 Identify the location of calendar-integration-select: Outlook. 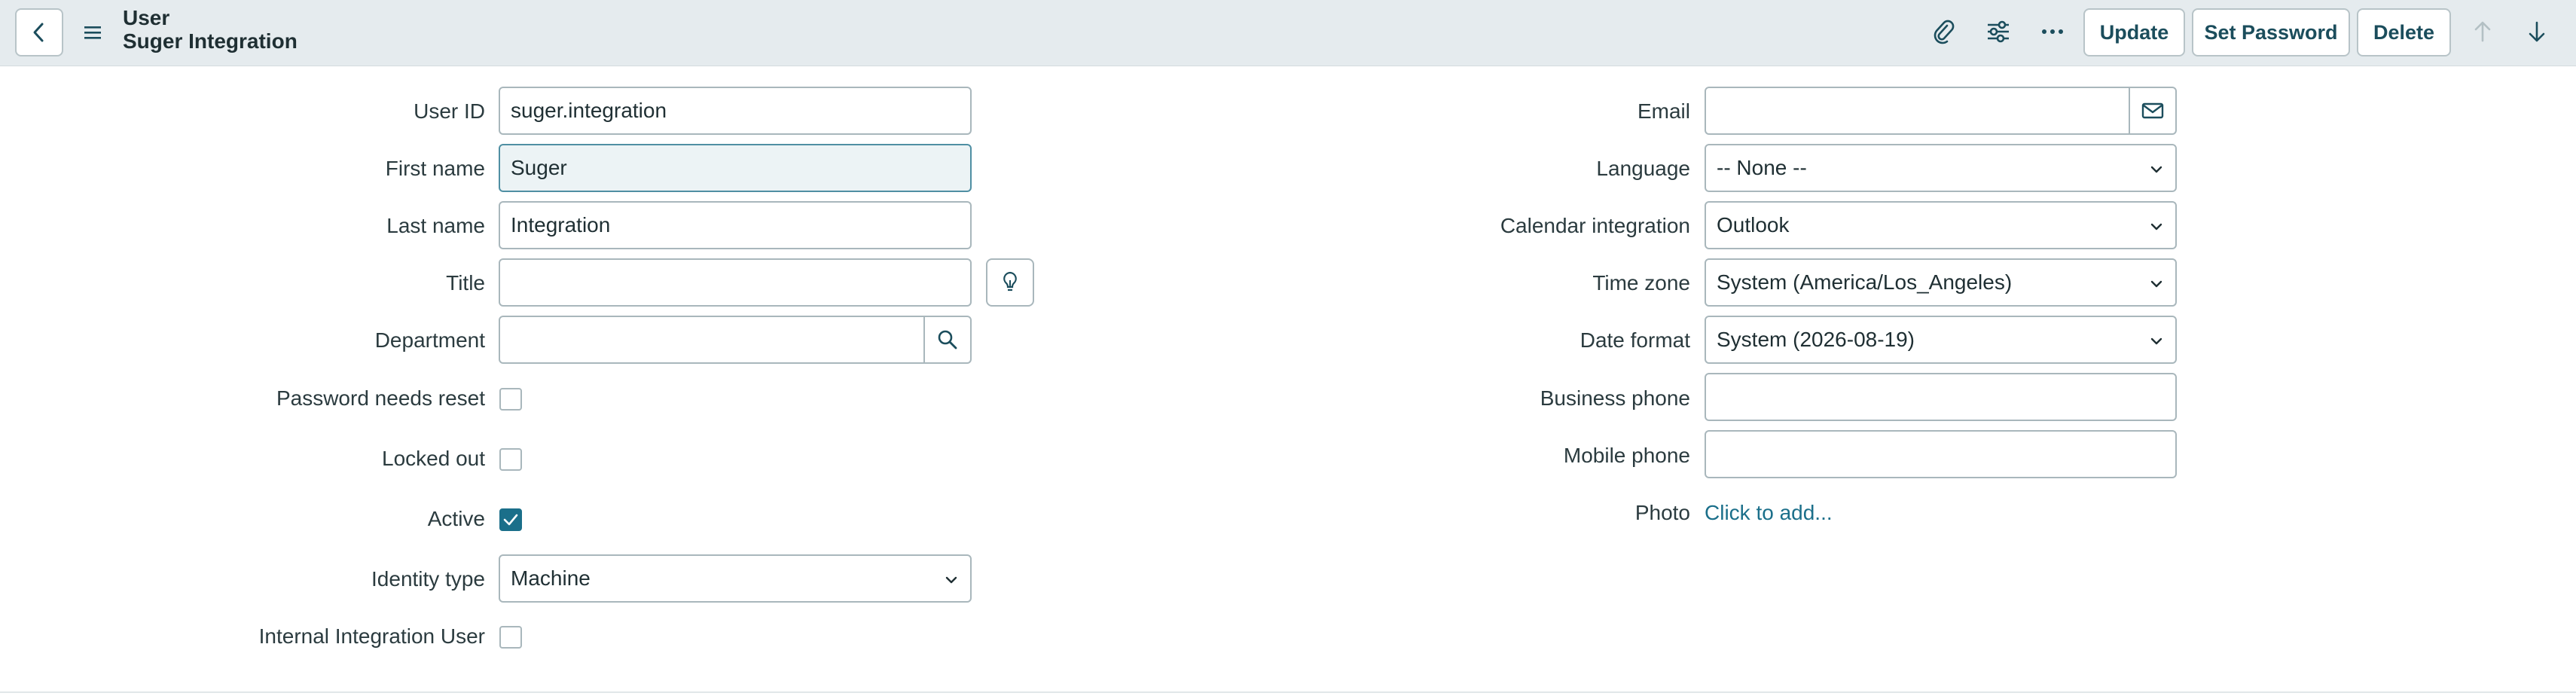
(1941, 225).